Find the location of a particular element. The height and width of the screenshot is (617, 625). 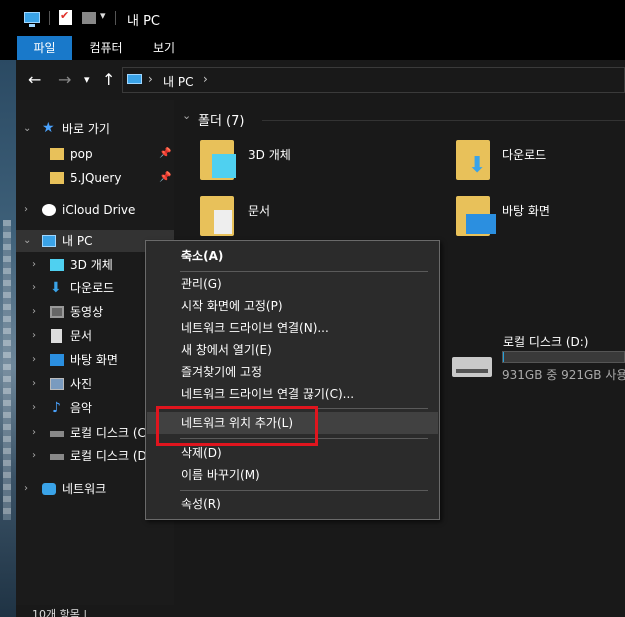

nav-label: iCloud Drive is located at coordinates (99, 210).